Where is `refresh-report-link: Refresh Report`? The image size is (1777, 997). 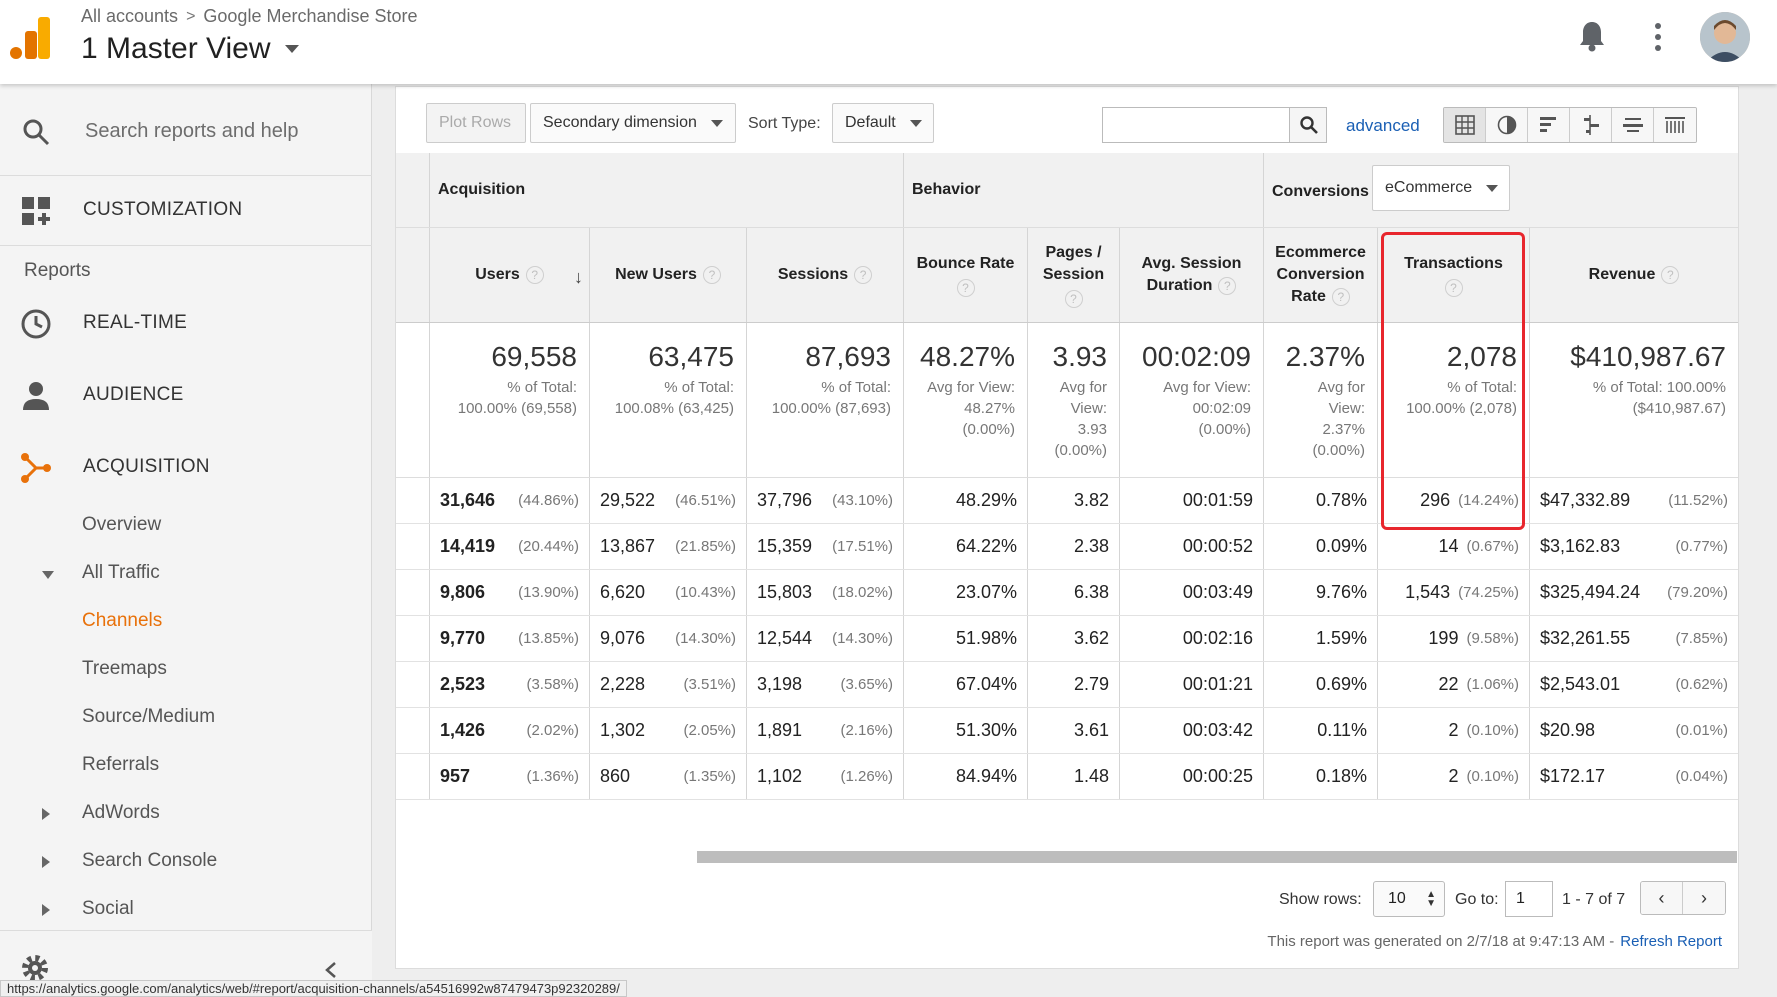
refresh-report-link: Refresh Report is located at coordinates (1671, 941).